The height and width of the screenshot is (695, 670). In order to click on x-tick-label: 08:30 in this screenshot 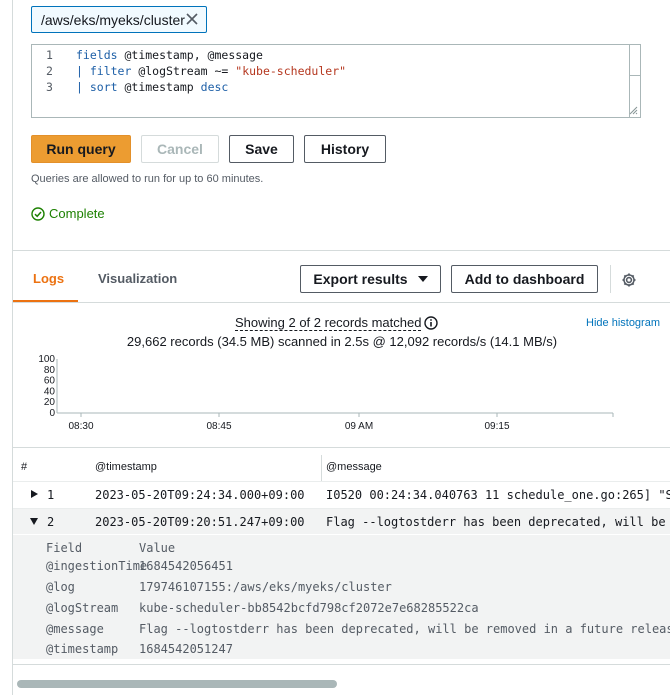, I will do `click(80, 426)`.